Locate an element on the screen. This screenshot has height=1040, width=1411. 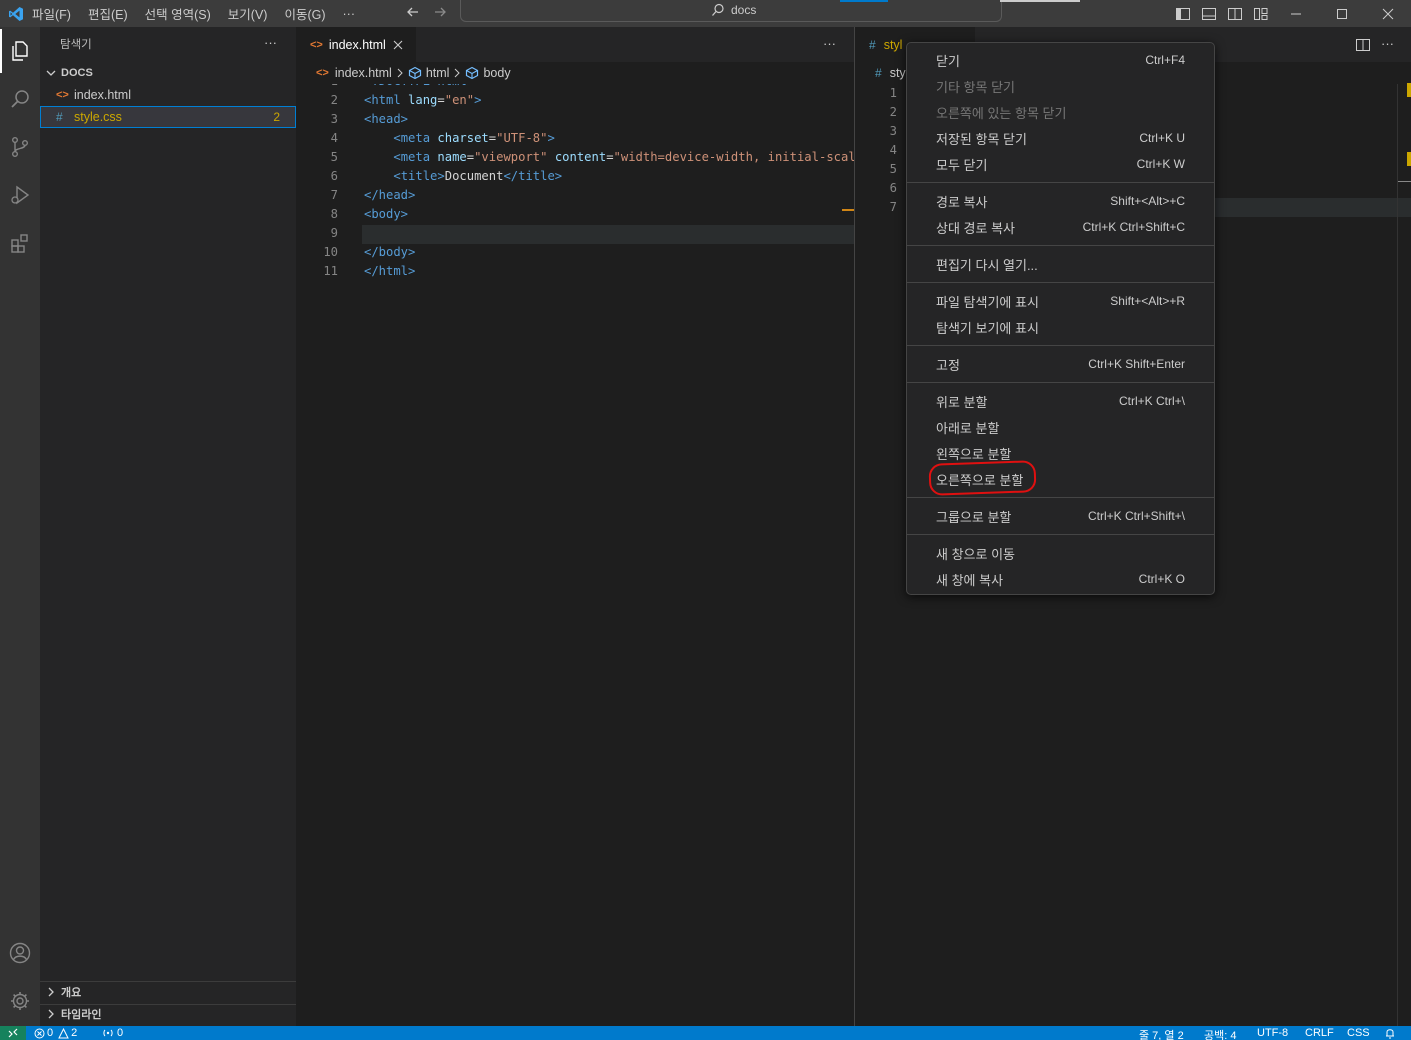
notifications-bell-icon is located at coordinates (1390, 1033).